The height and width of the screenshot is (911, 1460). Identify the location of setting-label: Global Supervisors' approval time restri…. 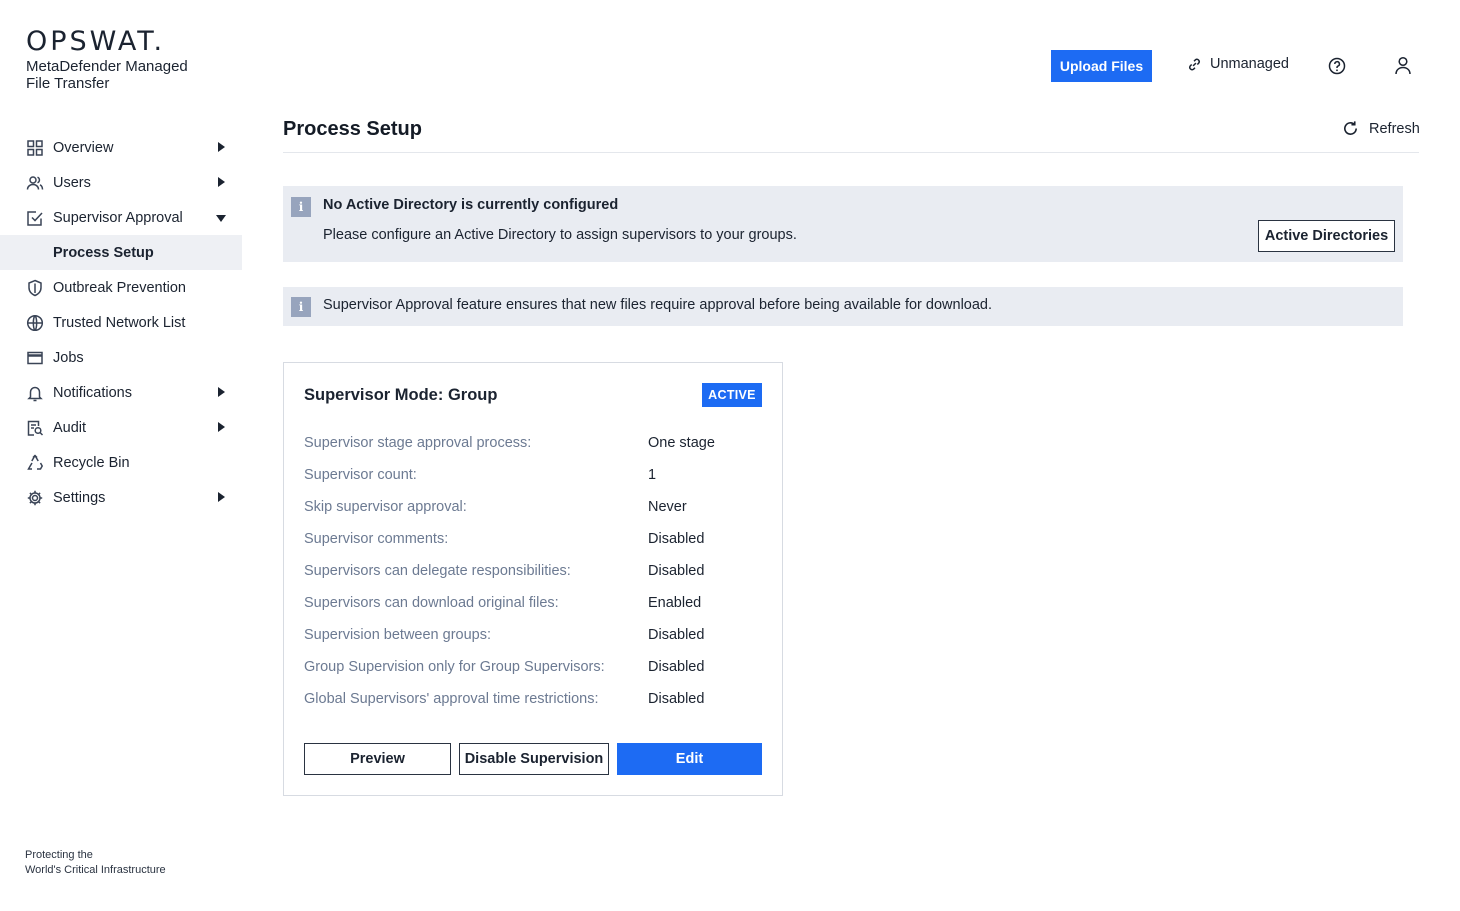
(451, 699).